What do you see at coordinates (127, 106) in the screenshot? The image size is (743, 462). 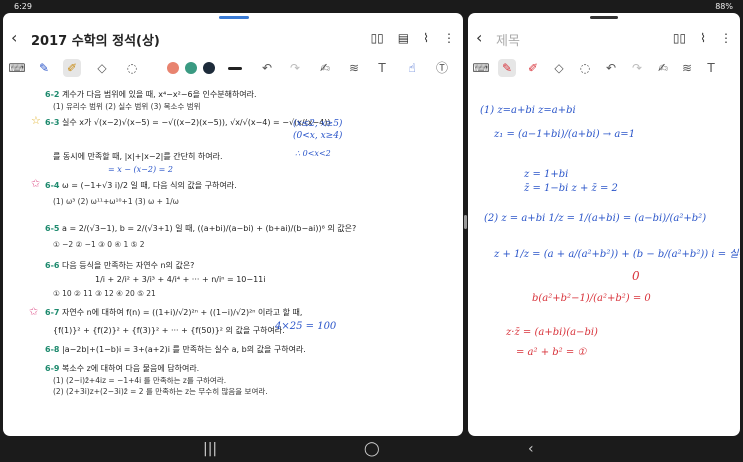 I see `choices-6-2: (1) 유리수 범위 (2) 실수 범위 (3) 복소수 범위` at bounding box center [127, 106].